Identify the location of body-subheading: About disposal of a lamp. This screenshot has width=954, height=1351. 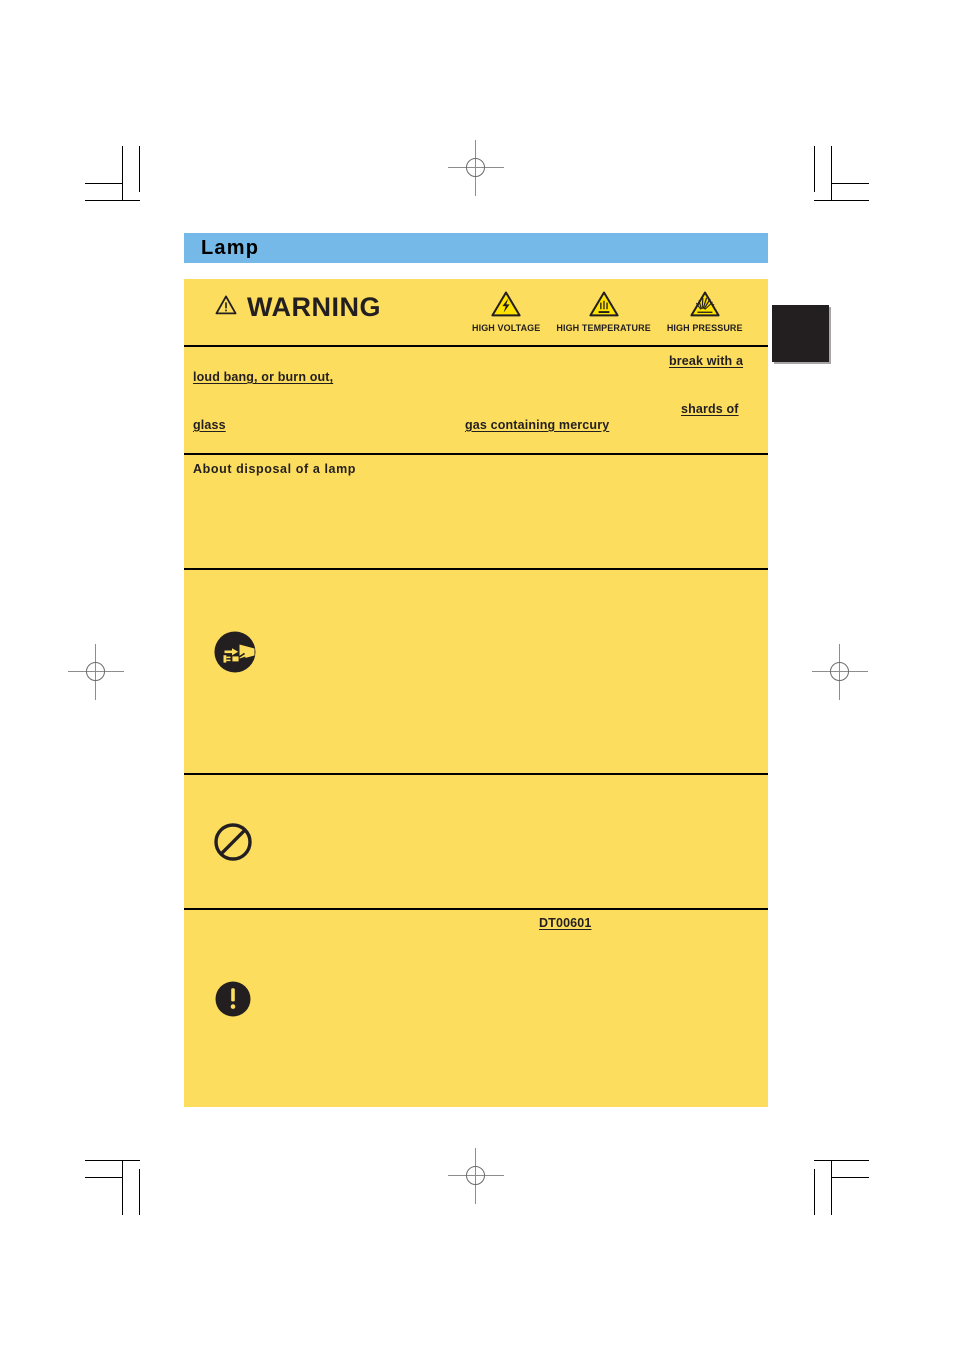
(275, 469).